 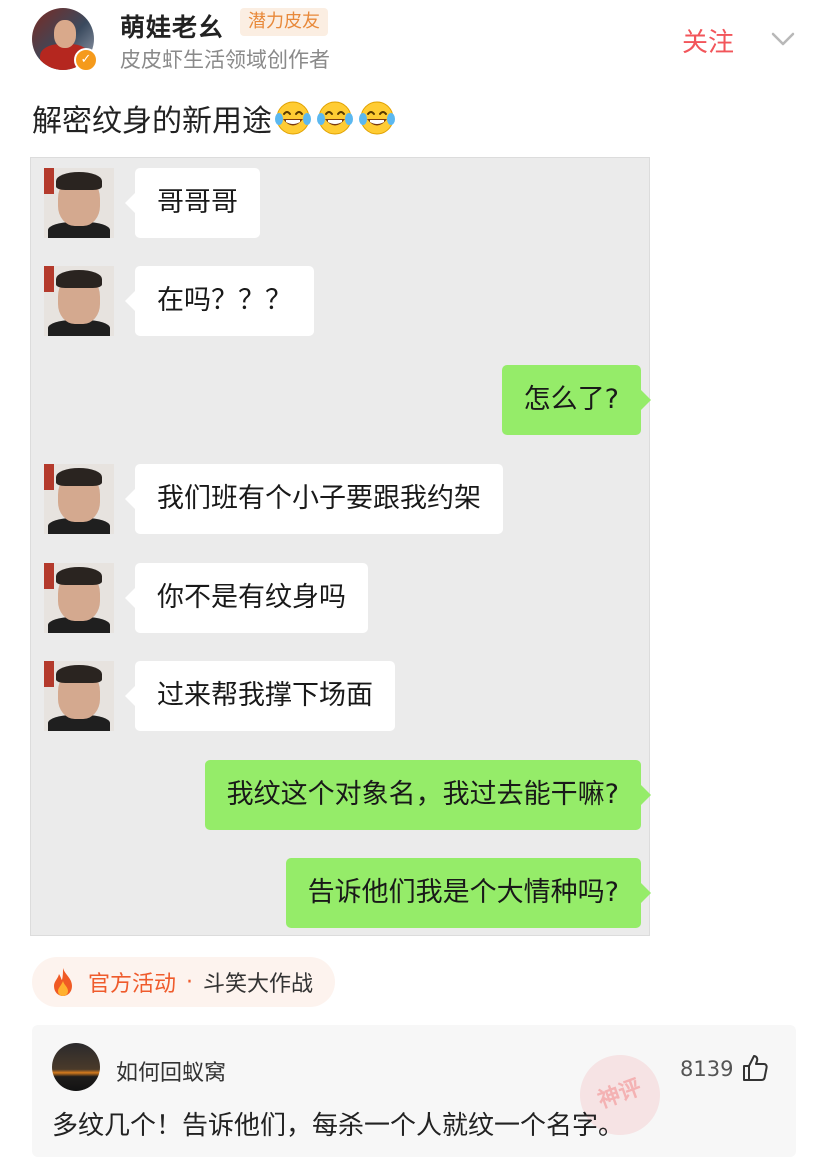 I want to click on received-message: 哥哥哥, so click(x=341, y=203).